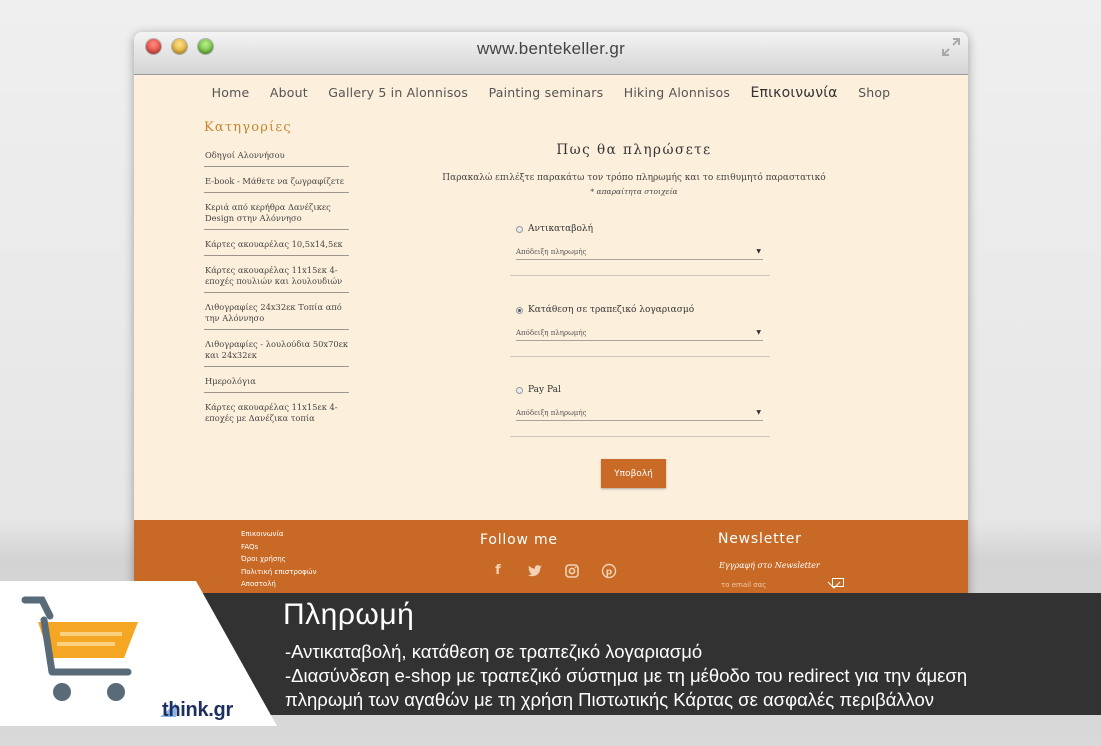  Describe the element at coordinates (276, 157) in the screenshot. I see `sidebar-item-alonnisos-guides: Οδηγοί Αλοννήσου` at that location.